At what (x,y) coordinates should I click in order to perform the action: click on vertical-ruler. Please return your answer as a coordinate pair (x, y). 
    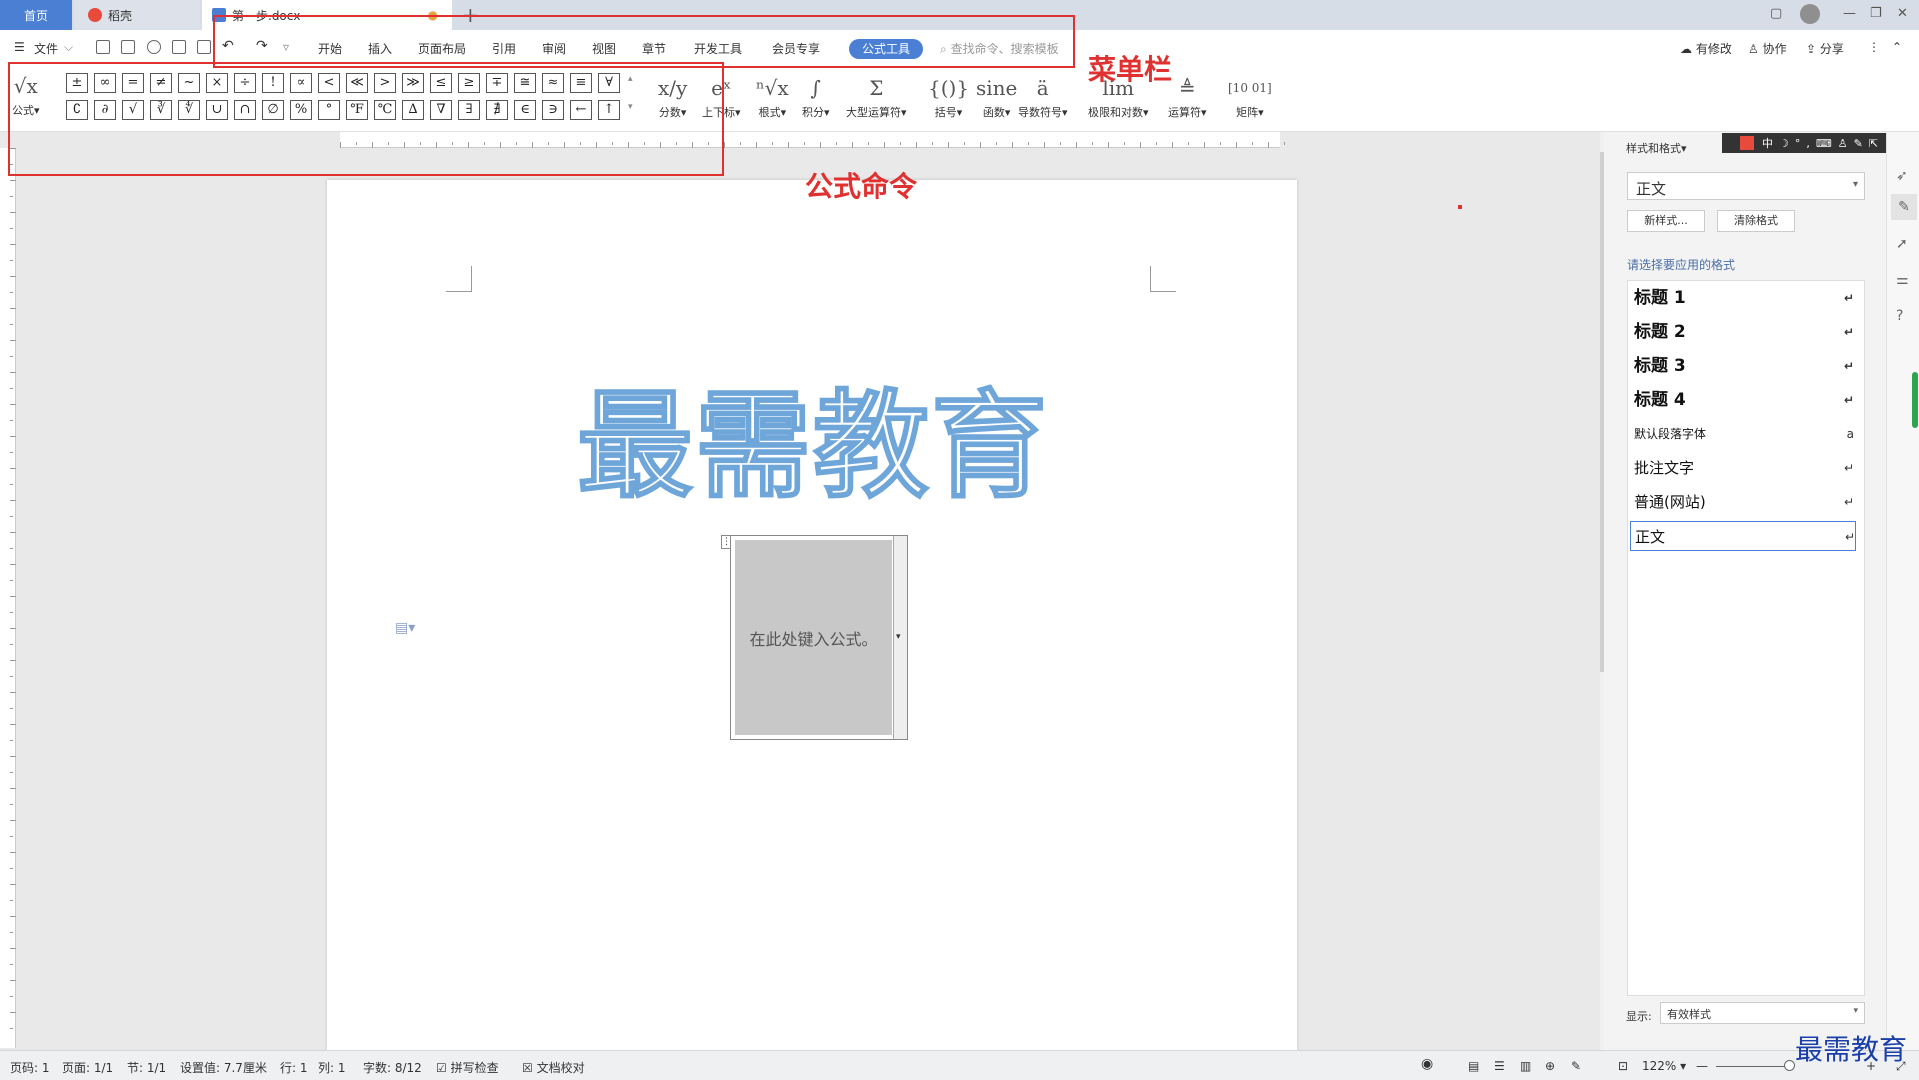
    Looking at the image, I should click on (8, 598).